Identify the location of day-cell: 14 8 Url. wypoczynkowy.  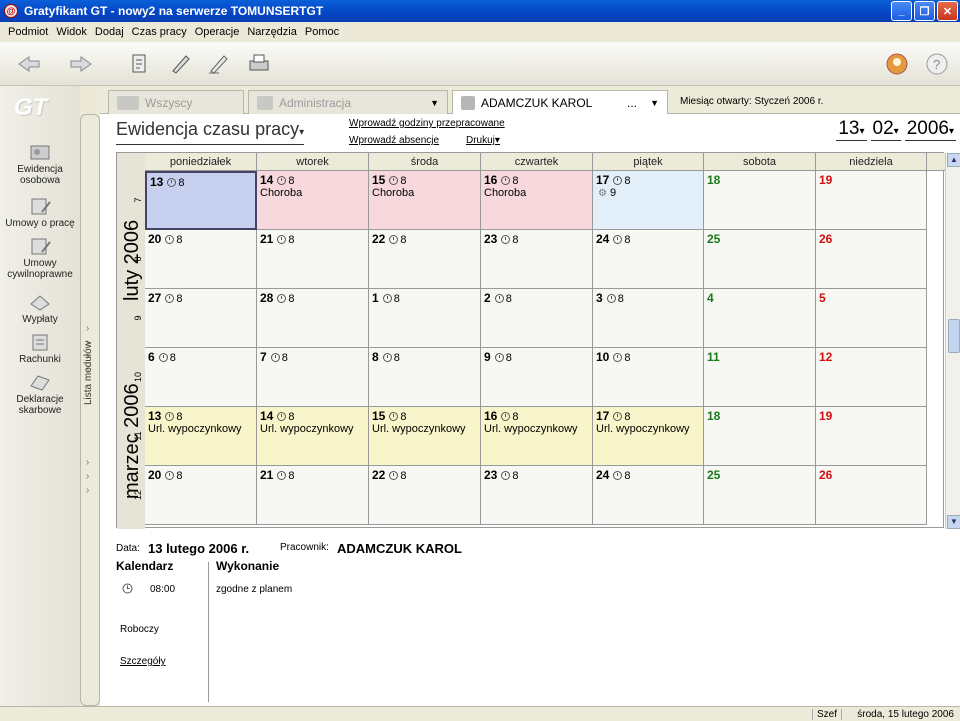
(313, 436).